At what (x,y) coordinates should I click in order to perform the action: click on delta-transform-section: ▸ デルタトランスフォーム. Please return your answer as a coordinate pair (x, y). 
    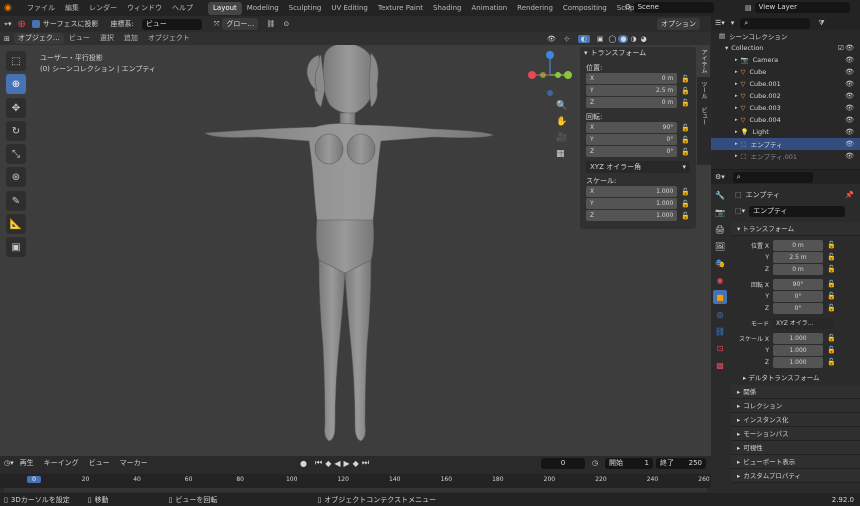
    Looking at the image, I should click on (795, 378).